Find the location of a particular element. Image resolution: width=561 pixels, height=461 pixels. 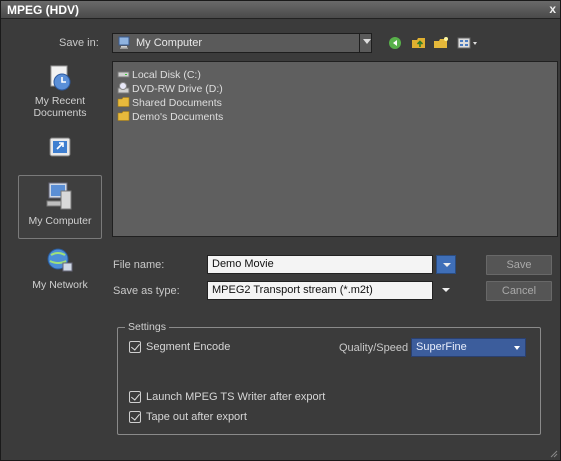

place-my-recent-documents: My Recent Documents is located at coordinates (60, 95).